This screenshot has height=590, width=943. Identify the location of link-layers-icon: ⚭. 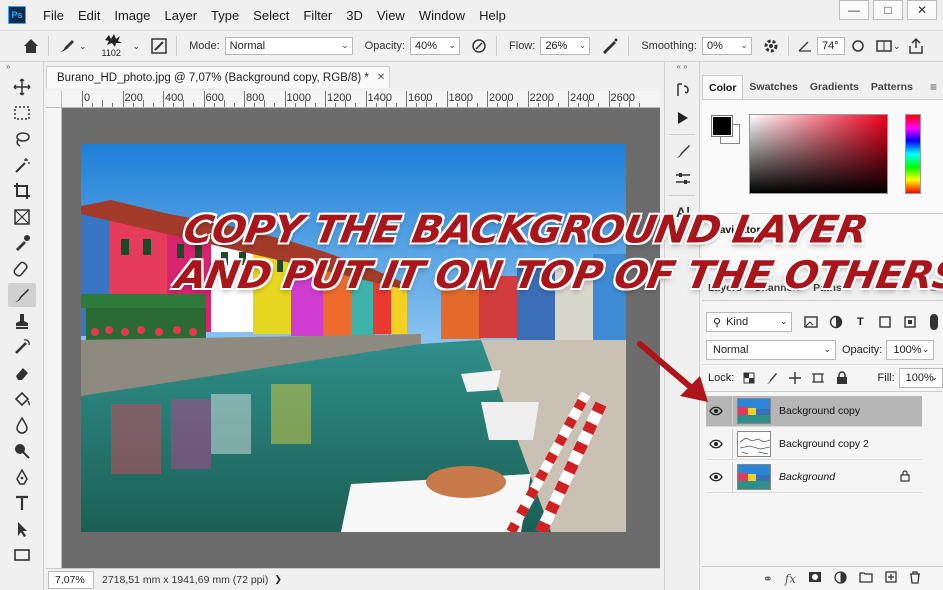
(768, 579).